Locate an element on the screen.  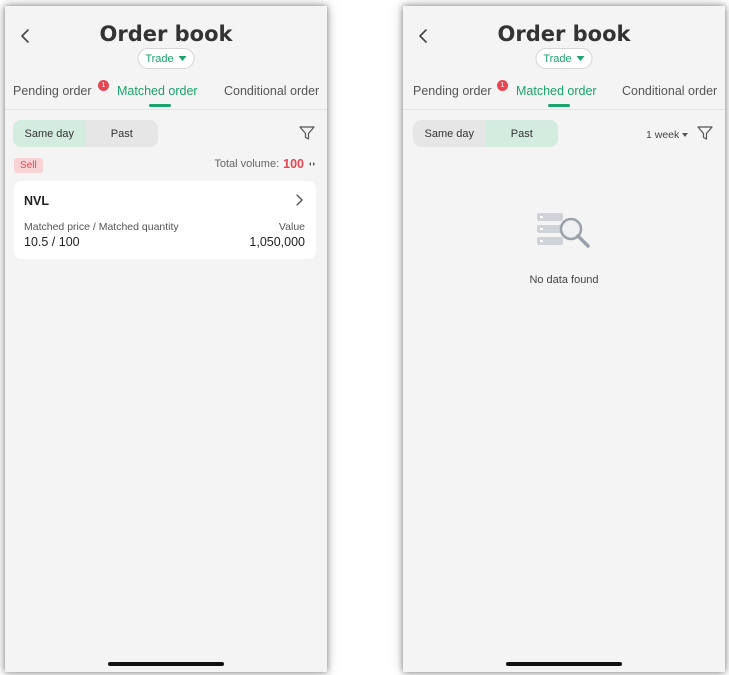
period-dropdown: 1 week is located at coordinates (667, 135).